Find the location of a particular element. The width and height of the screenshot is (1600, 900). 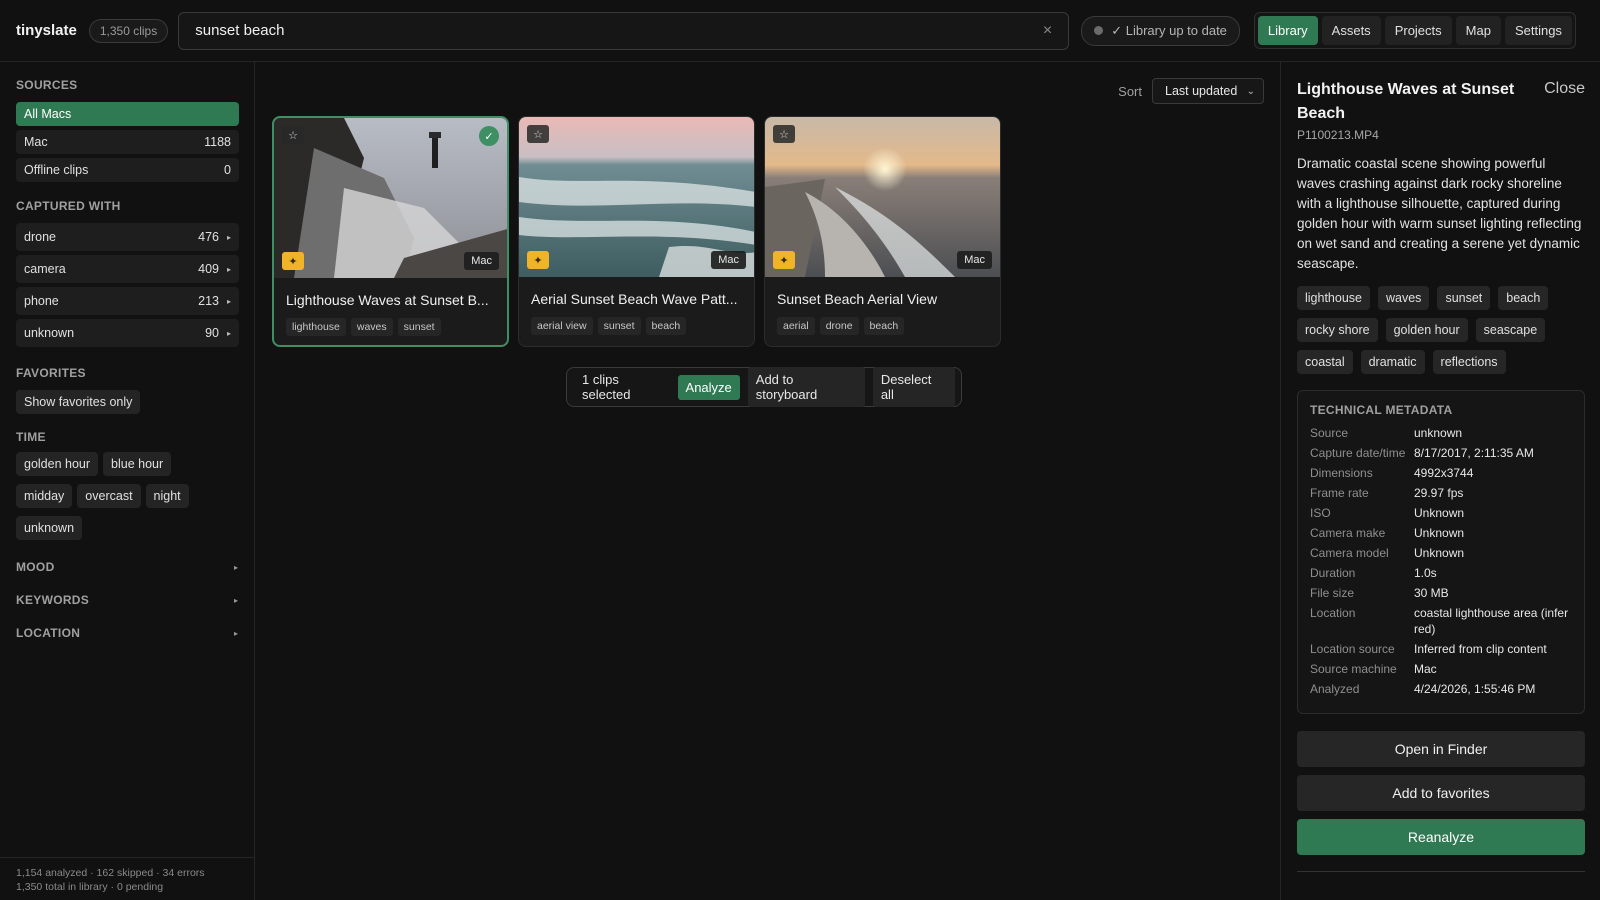

detail-tag: coastal is located at coordinates (1325, 362).